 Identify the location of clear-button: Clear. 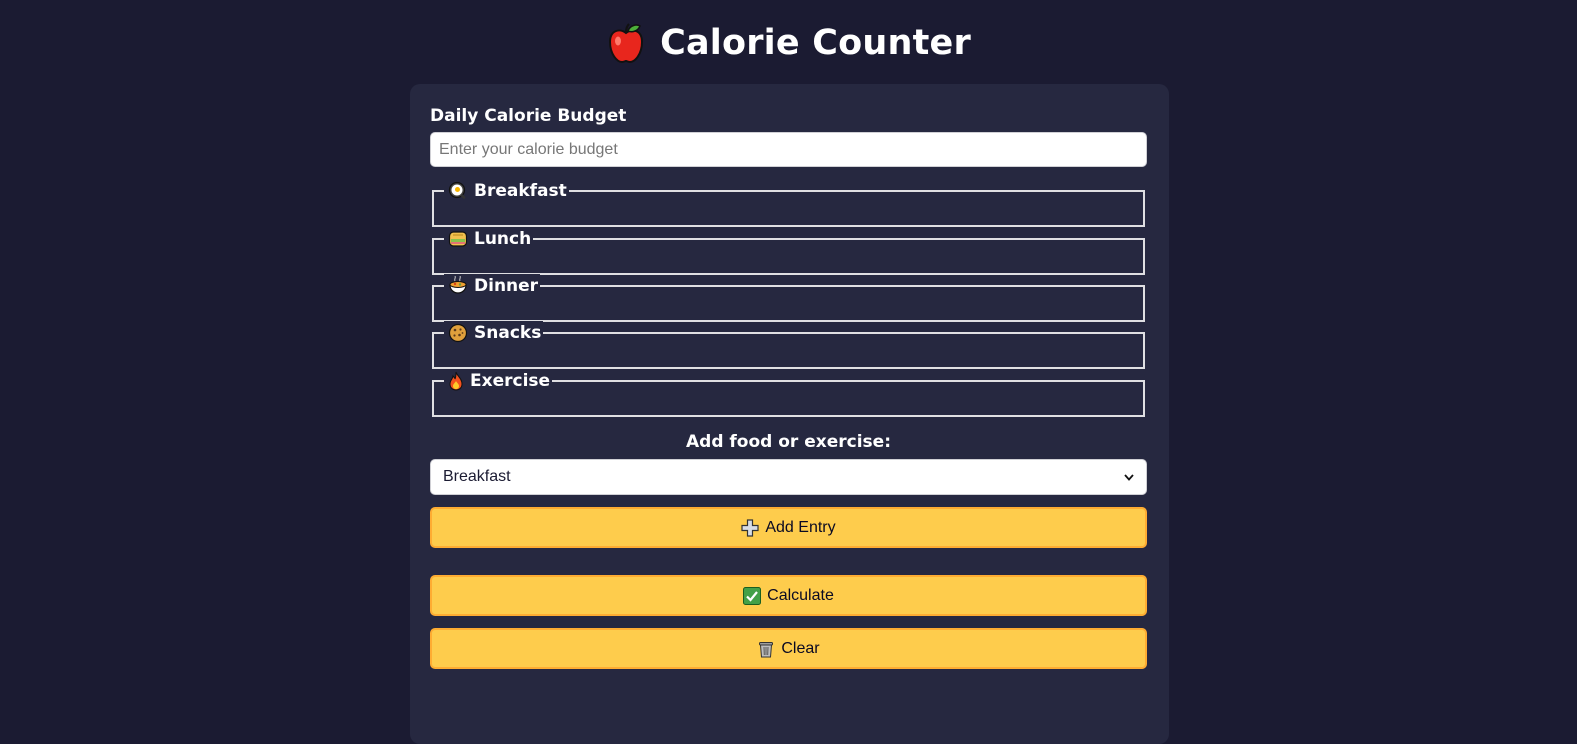
(788, 648).